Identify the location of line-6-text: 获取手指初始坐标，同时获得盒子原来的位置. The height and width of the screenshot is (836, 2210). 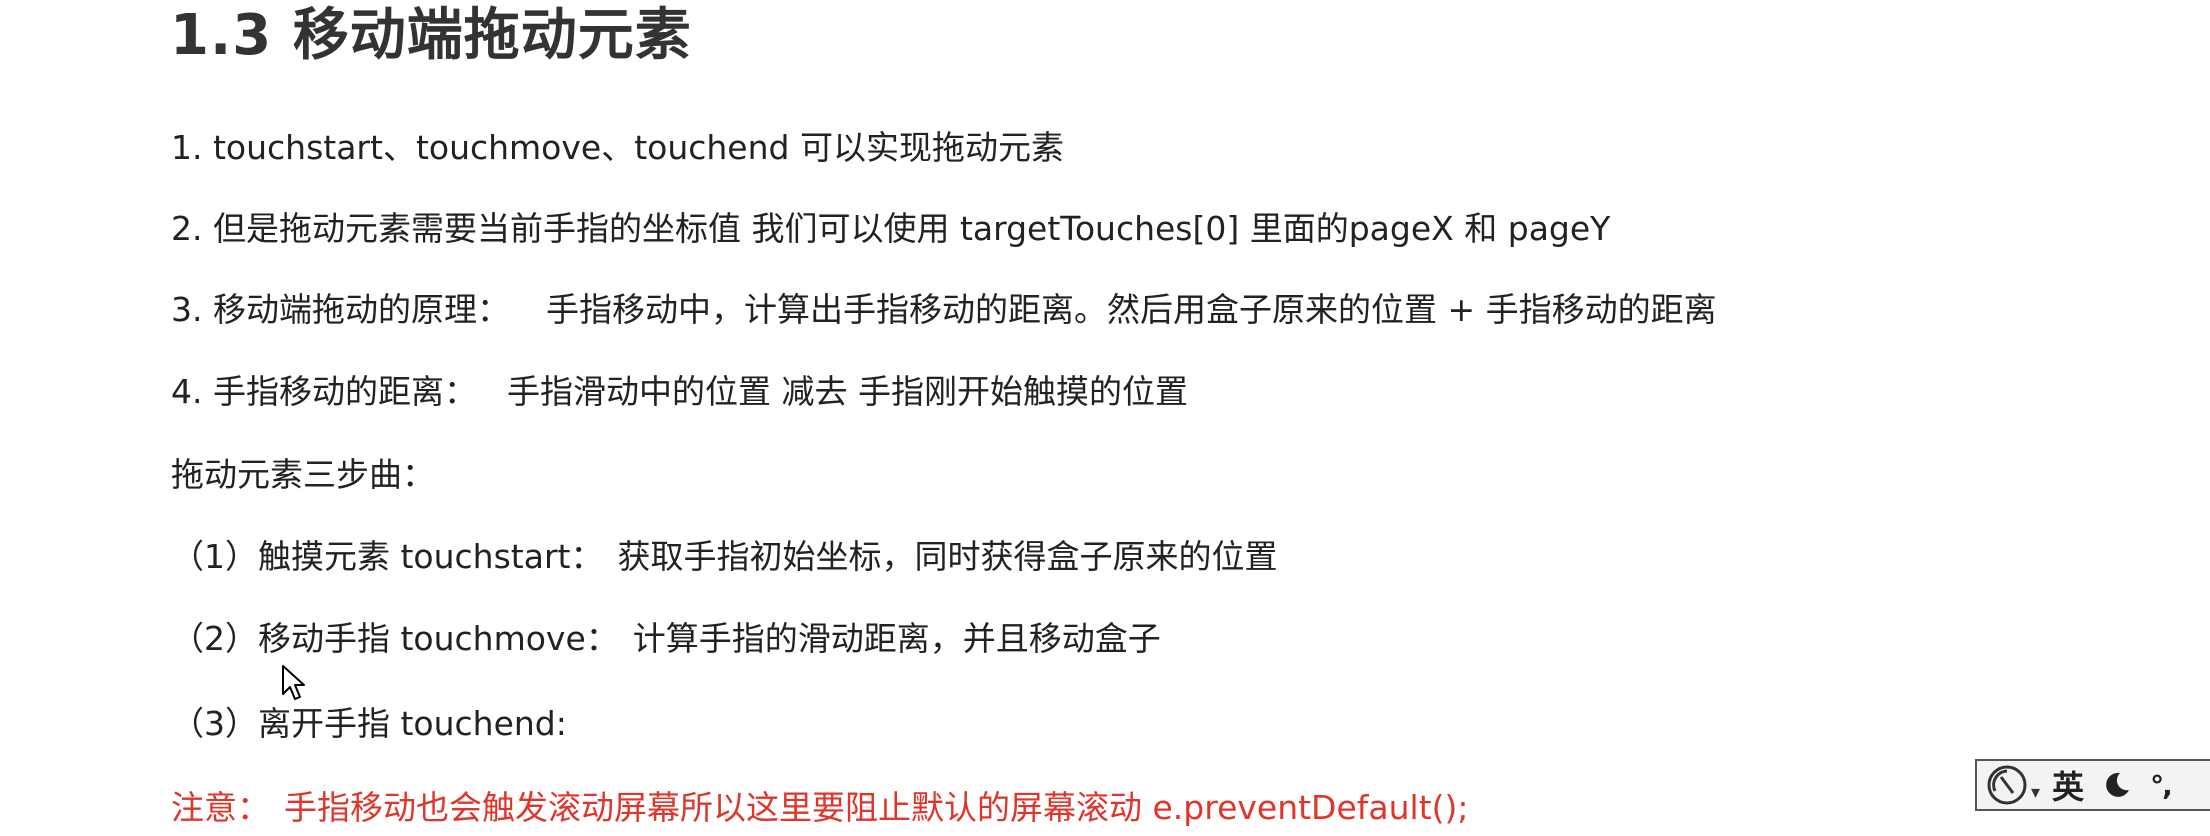
(947, 556).